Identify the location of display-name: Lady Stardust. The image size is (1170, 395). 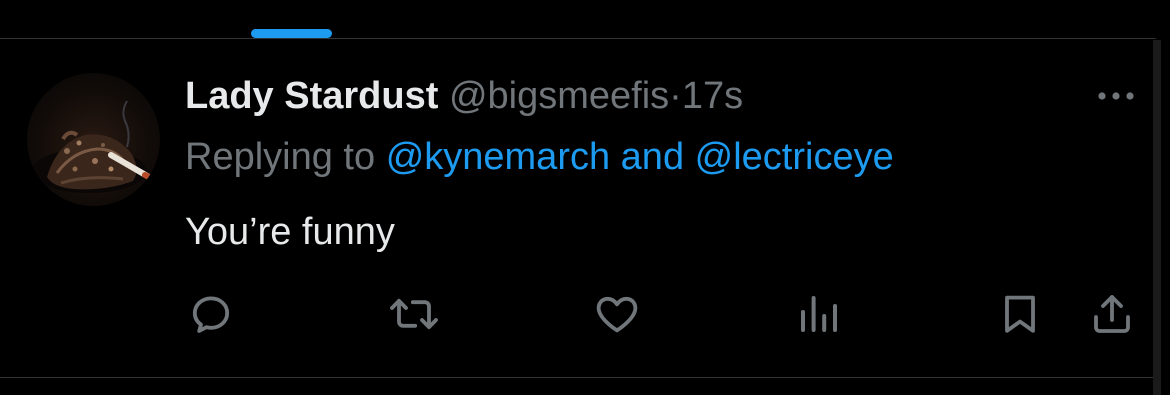
(311, 96).